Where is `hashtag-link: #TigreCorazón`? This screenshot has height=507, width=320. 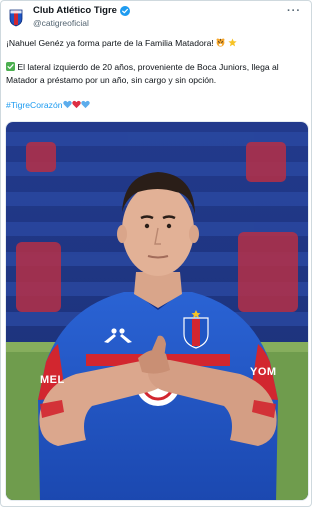
hashtag-link: #TigreCorazón is located at coordinates (34, 105).